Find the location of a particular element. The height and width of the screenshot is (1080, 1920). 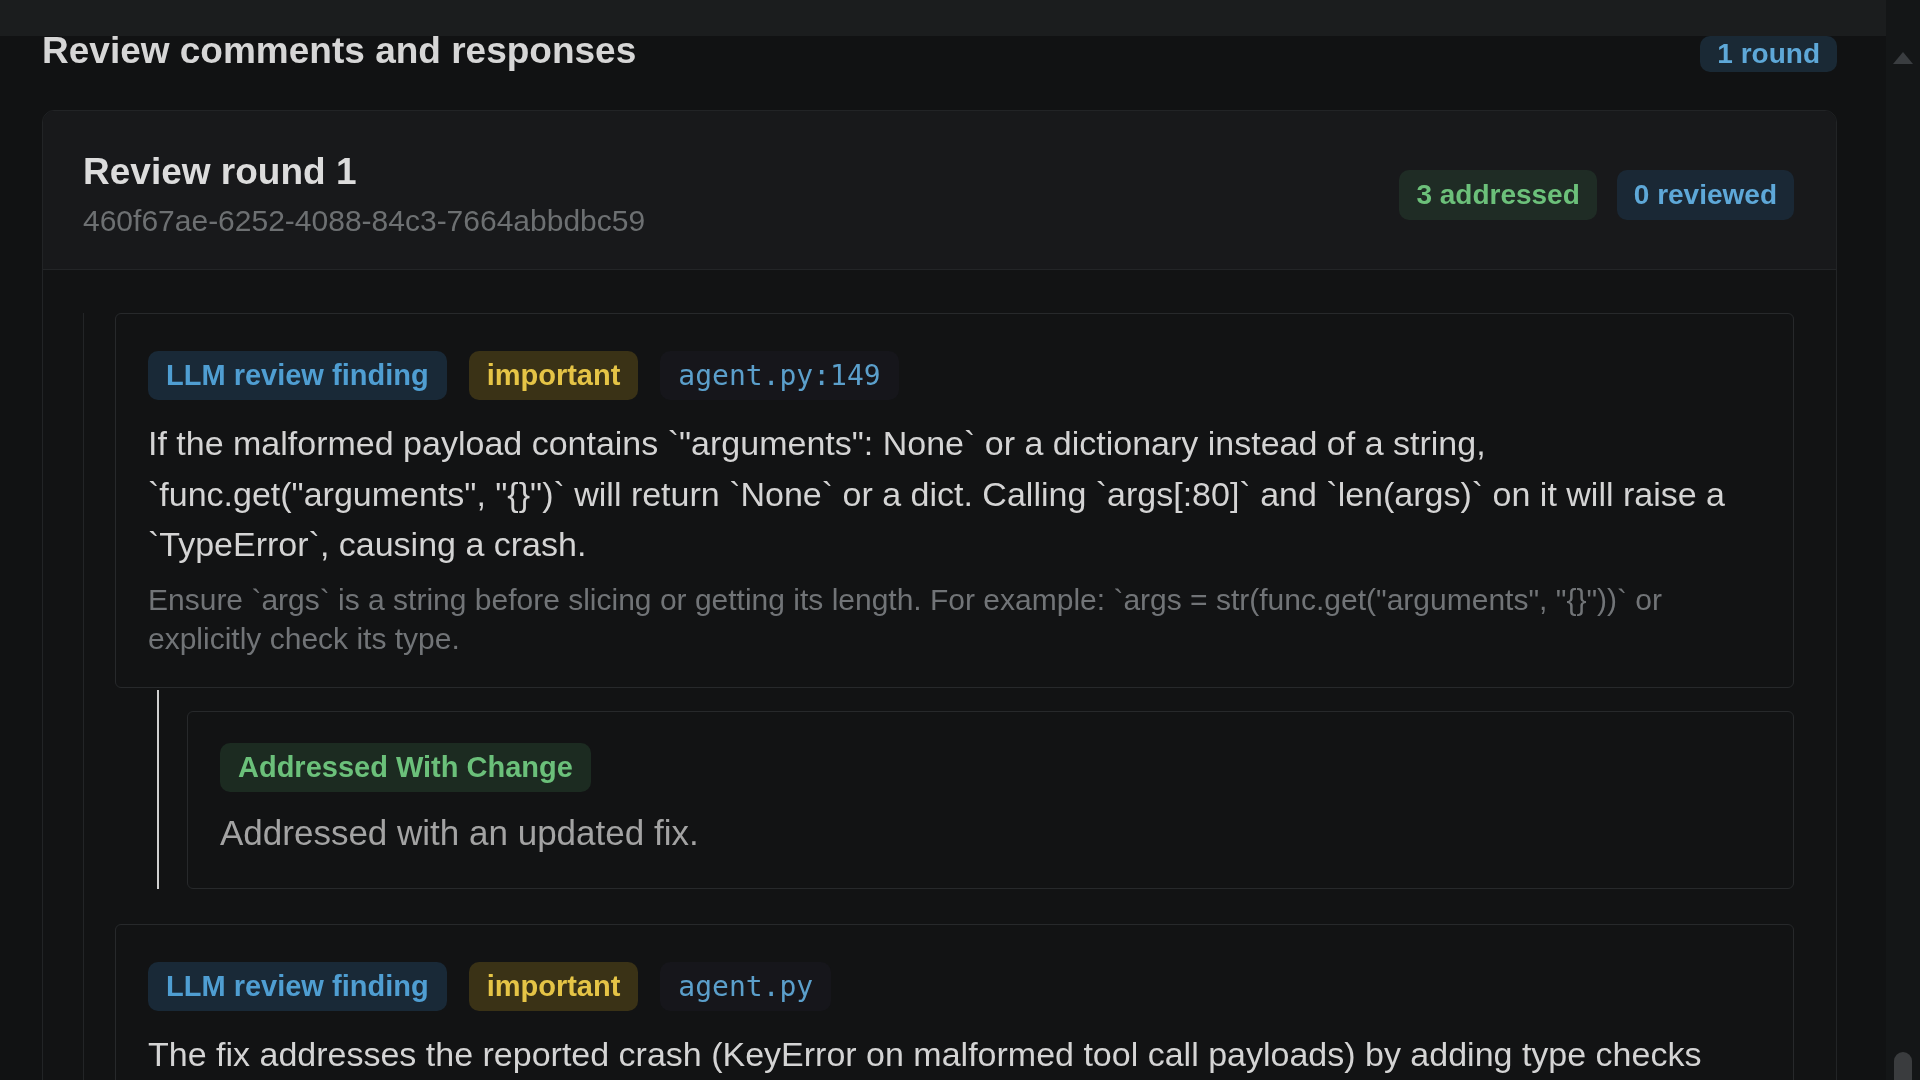

finding-text: If the malformed payload contains `"arguments": None` or a dictionary instead of a string, `func.get("arguments", "{}")` will return `None` or a dict. Calling `args[:80]` and `len(args)` on it will raise a `TypeError`, causing a crash. is located at coordinates (937, 494).